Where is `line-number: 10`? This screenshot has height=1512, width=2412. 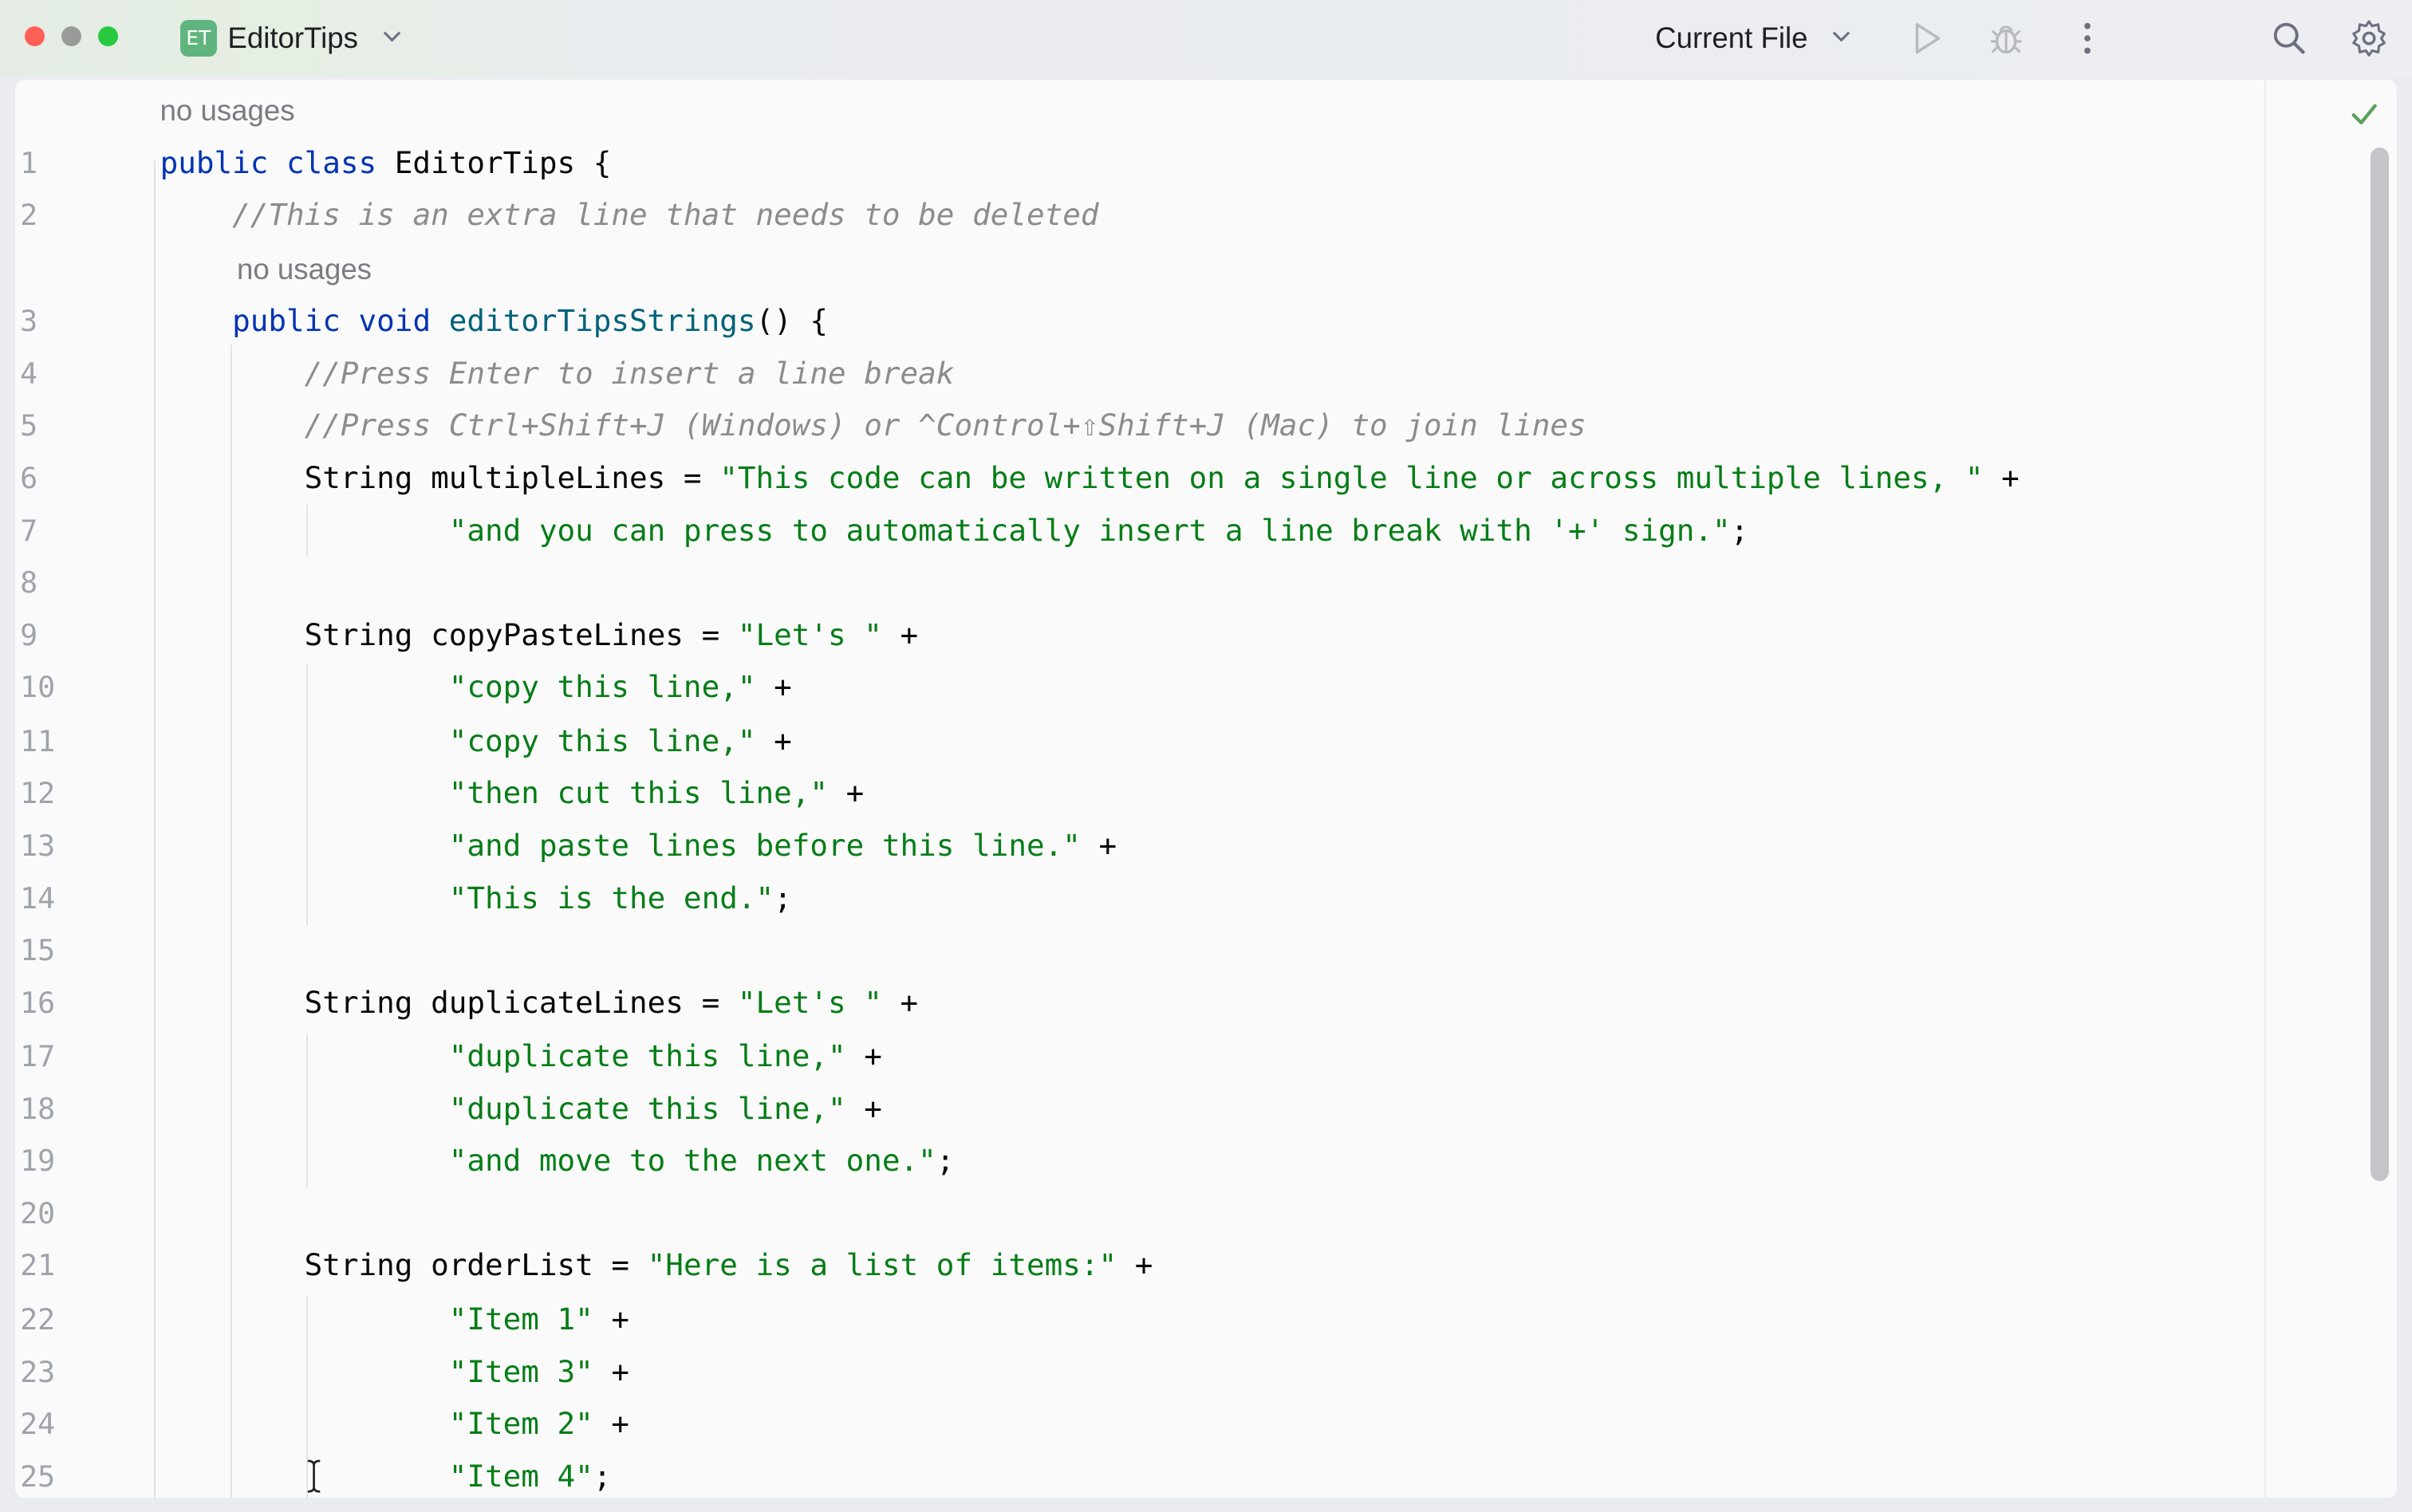
line-number: 10 is located at coordinates (51, 687).